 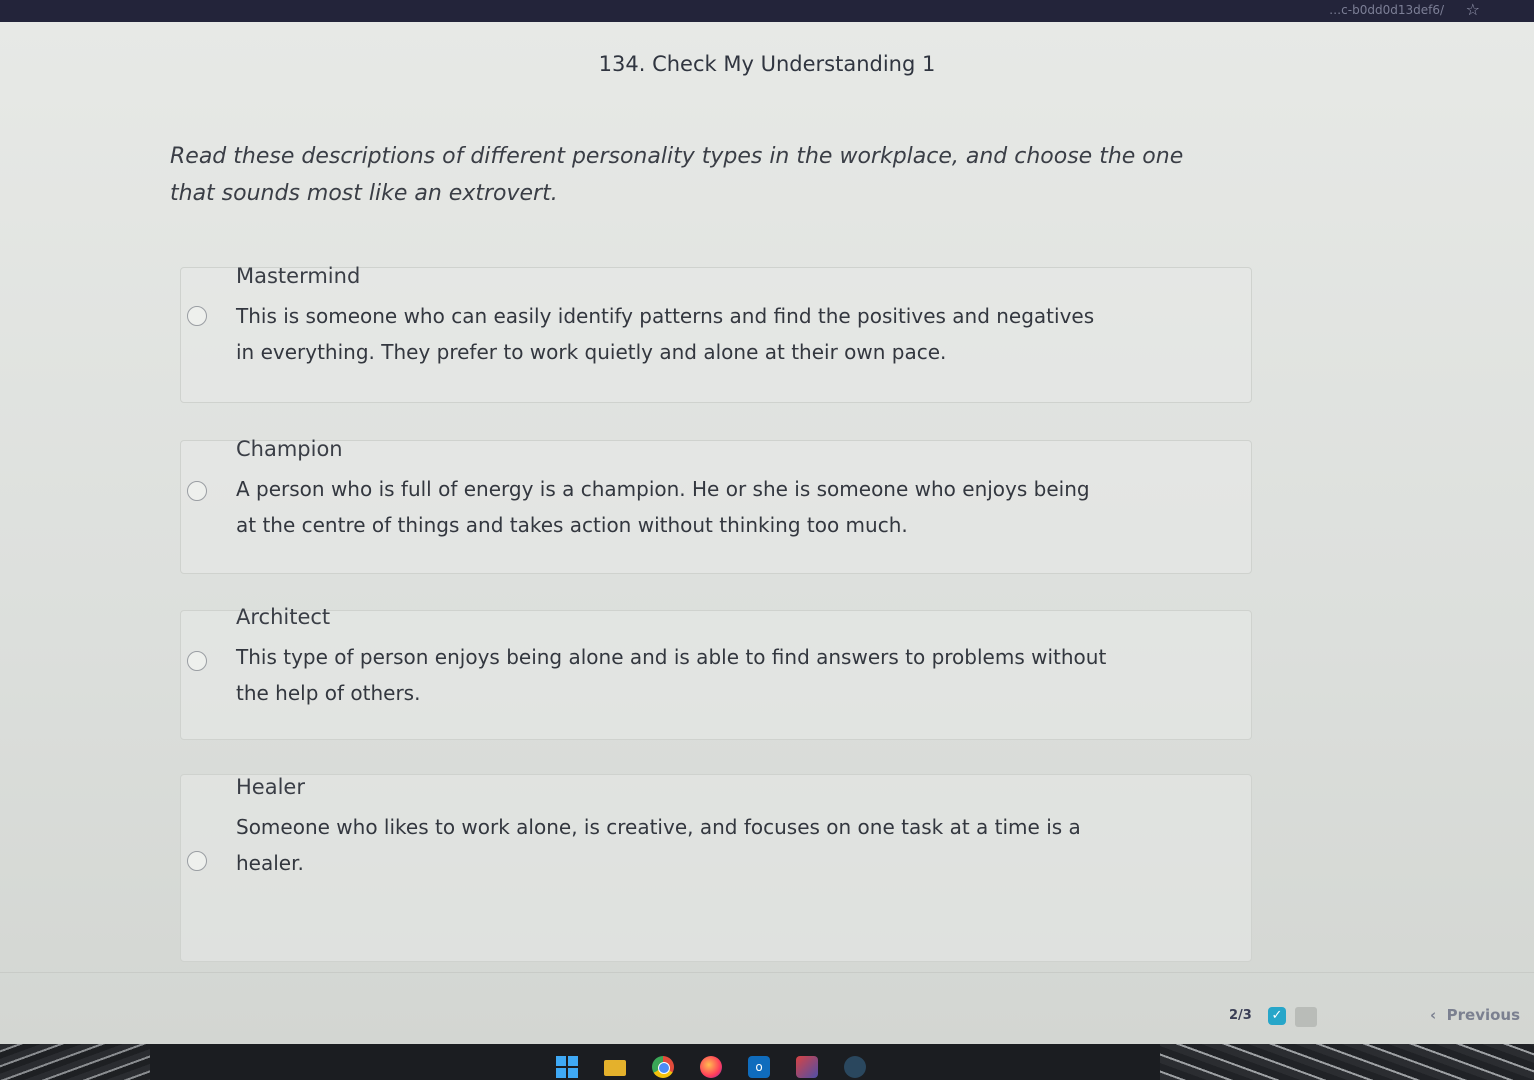 What do you see at coordinates (767, 972) in the screenshot?
I see `footer-divider` at bounding box center [767, 972].